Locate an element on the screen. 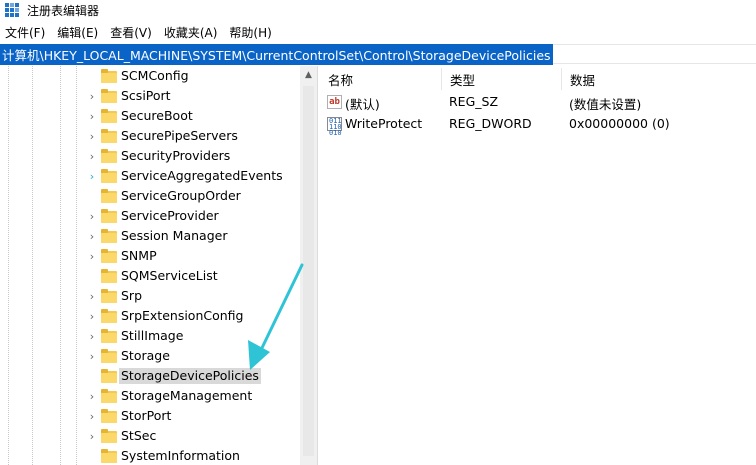 The height and width of the screenshot is (465, 756). tree-item-stsec: › StSec is located at coordinates (150, 436).